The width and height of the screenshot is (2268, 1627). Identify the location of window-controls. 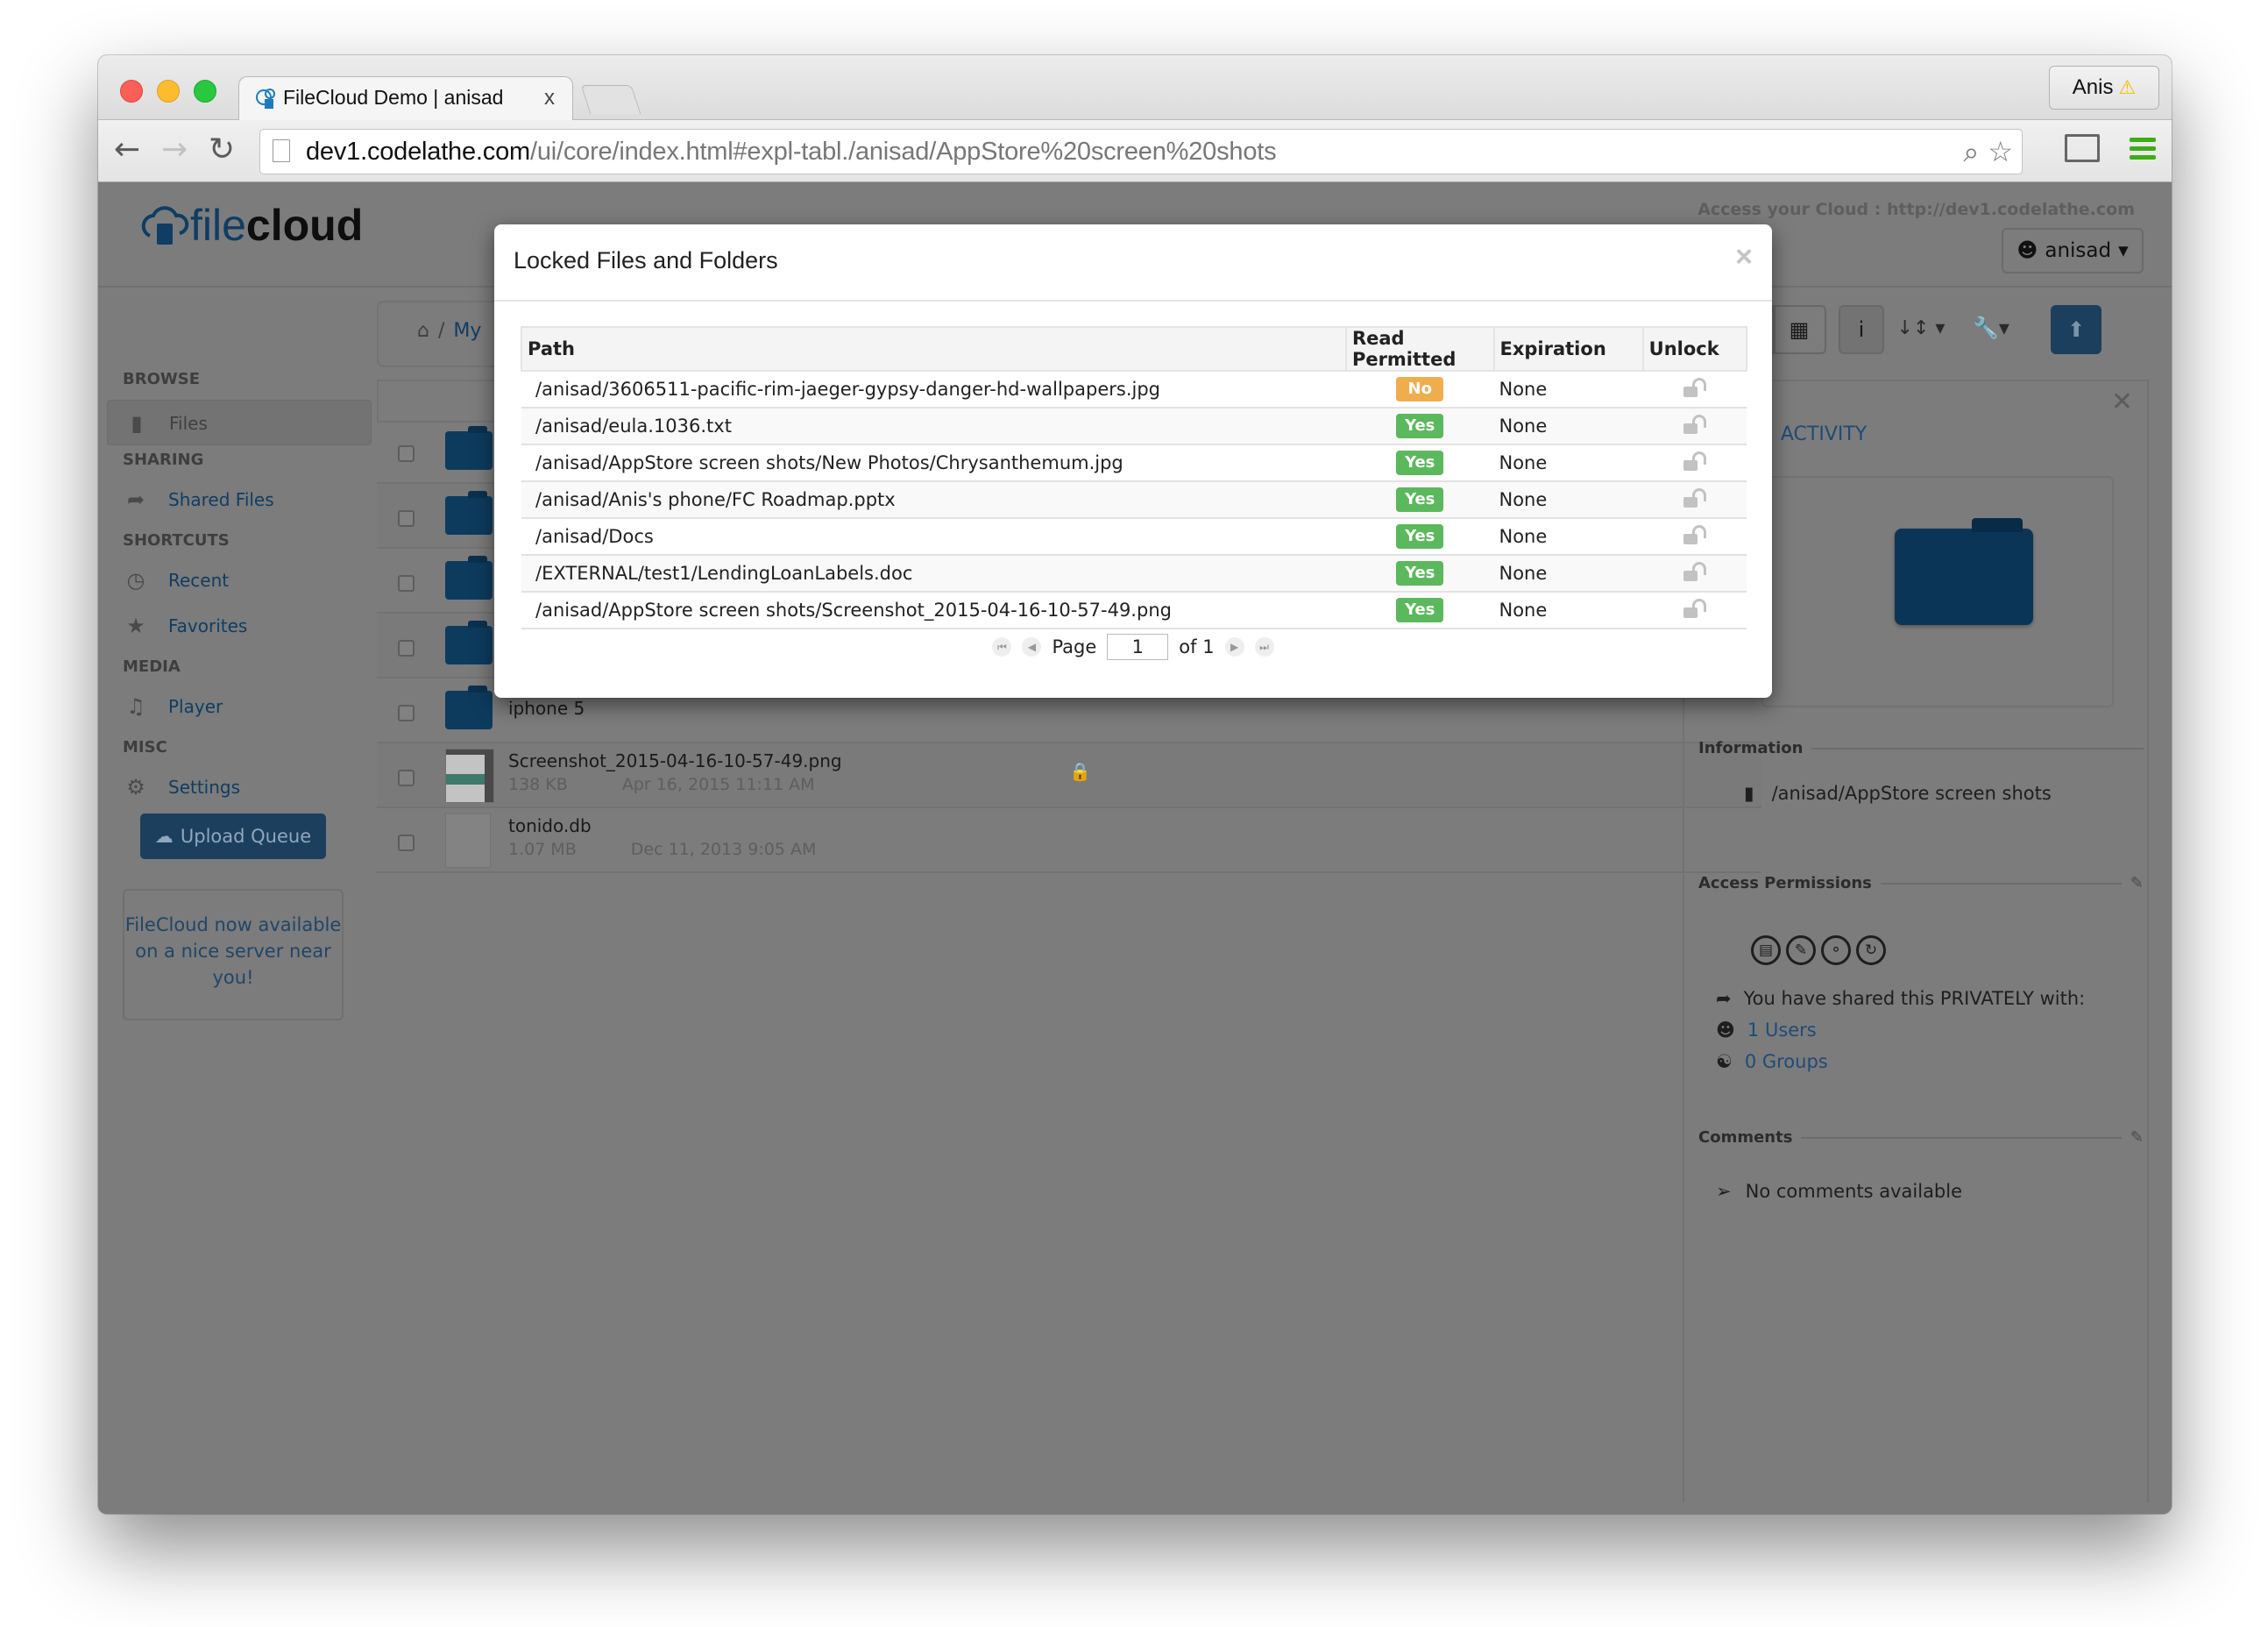
(168, 92).